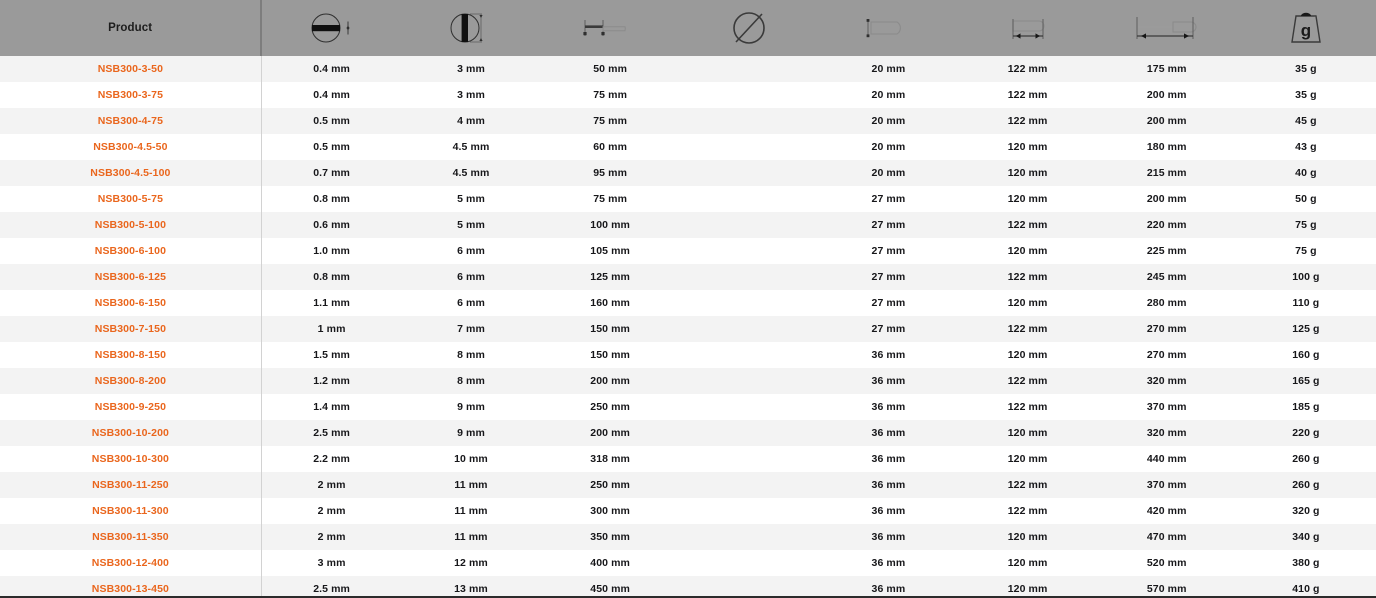 This screenshot has height=598, width=1376. Describe the element at coordinates (1306, 407) in the screenshot. I see `cell-weight: 185 g` at that location.